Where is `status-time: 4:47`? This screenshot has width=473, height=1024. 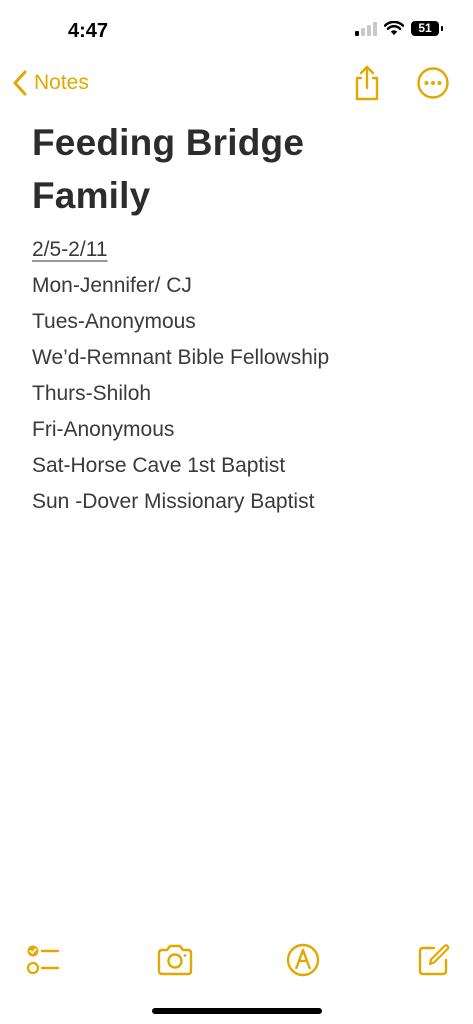 status-time: 4:47 is located at coordinates (88, 31).